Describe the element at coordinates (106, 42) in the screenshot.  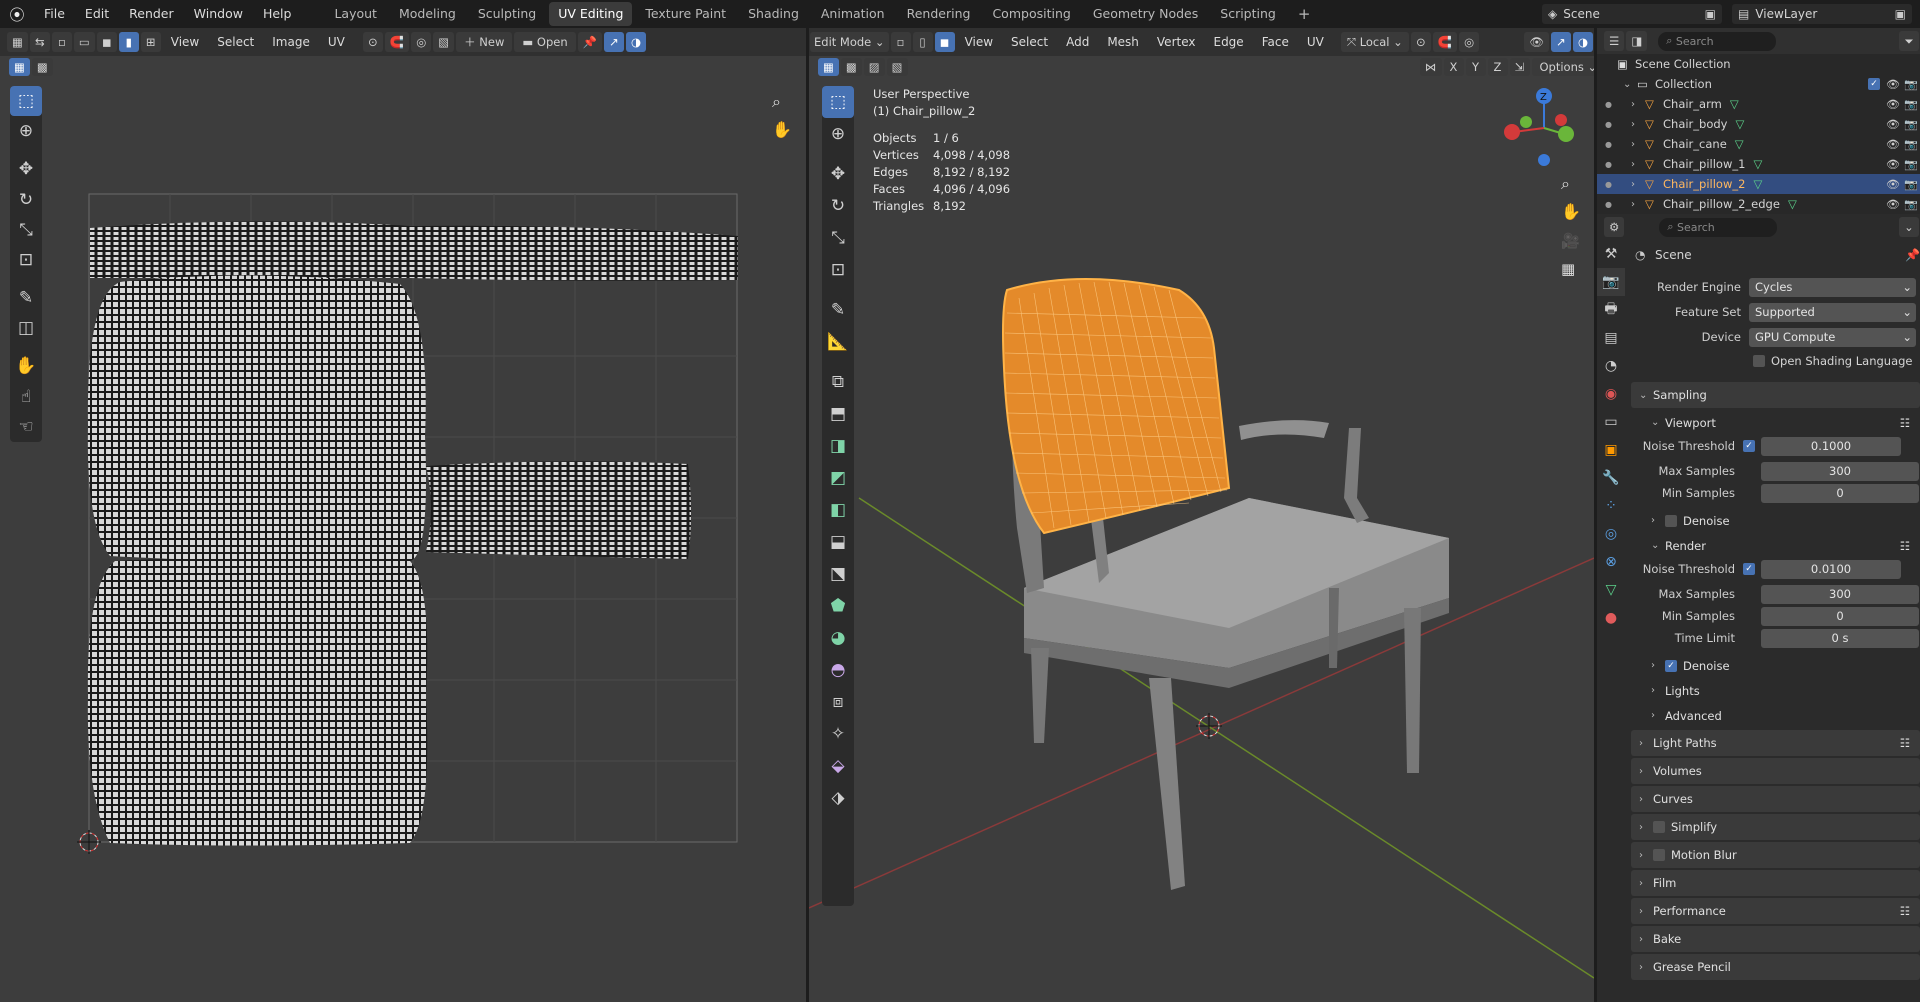
I see `face-select-icon: ◼` at that location.